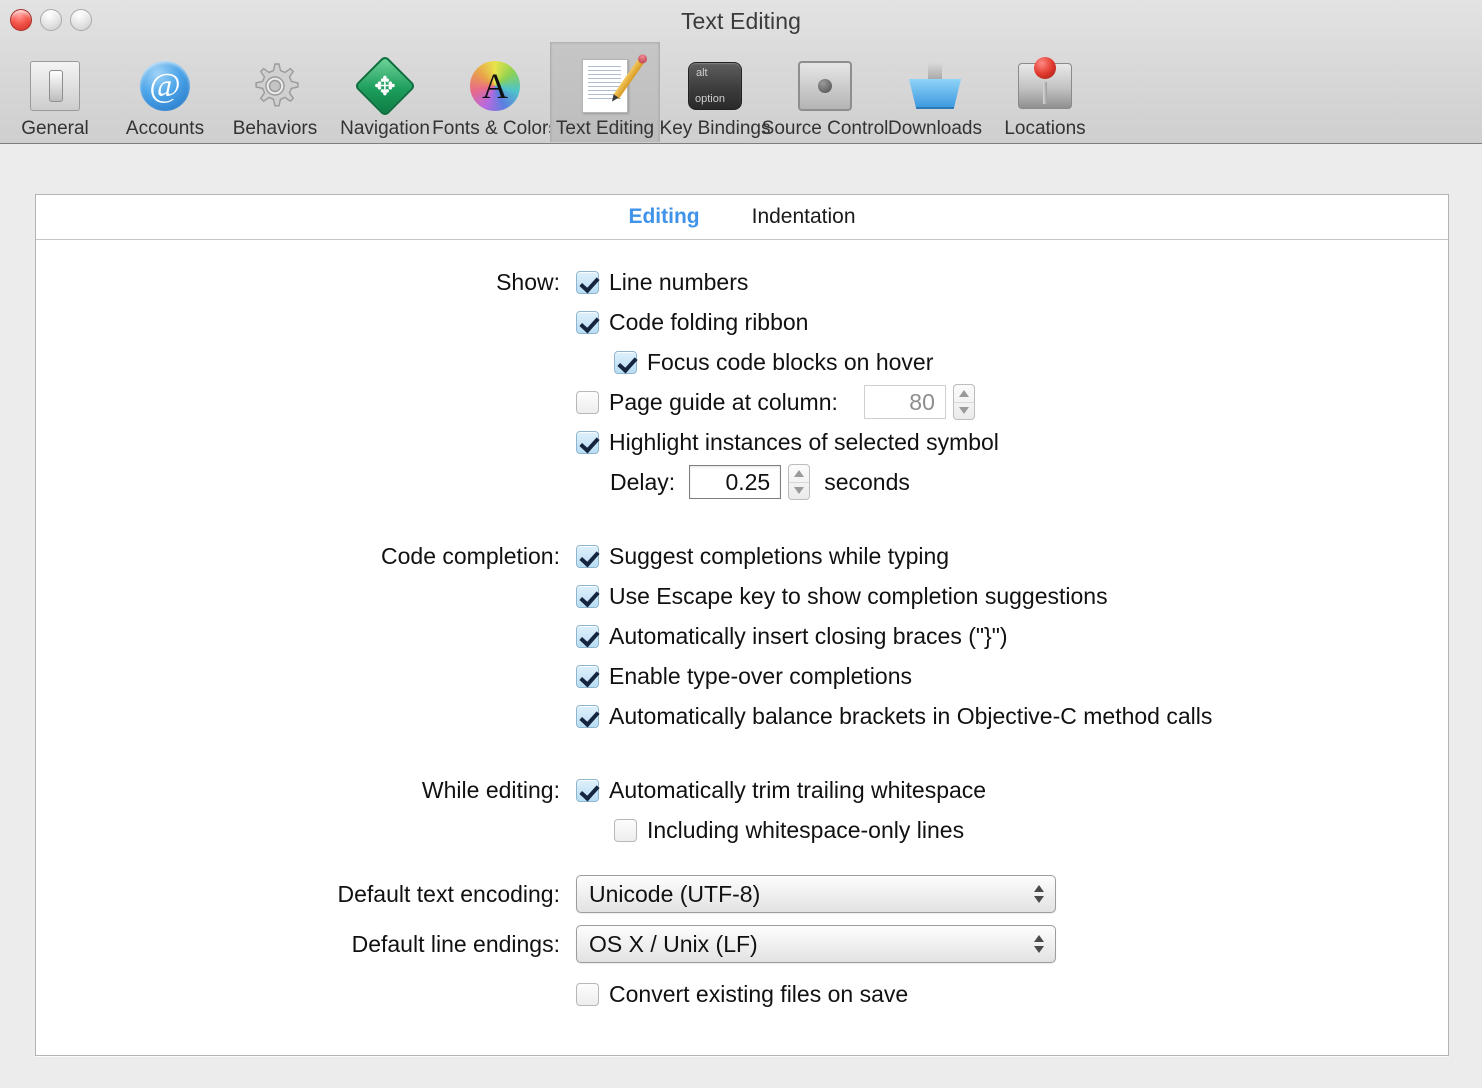  Describe the element at coordinates (798, 789) in the screenshot. I see `checkbox-trim-whitespace-label: Automatically trim trailing whitespace` at that location.